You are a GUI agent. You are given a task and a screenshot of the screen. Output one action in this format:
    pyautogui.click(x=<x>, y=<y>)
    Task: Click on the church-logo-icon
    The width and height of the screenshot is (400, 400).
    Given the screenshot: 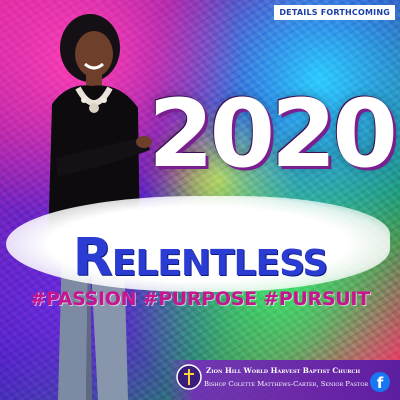 What is the action you would take?
    pyautogui.click(x=189, y=377)
    